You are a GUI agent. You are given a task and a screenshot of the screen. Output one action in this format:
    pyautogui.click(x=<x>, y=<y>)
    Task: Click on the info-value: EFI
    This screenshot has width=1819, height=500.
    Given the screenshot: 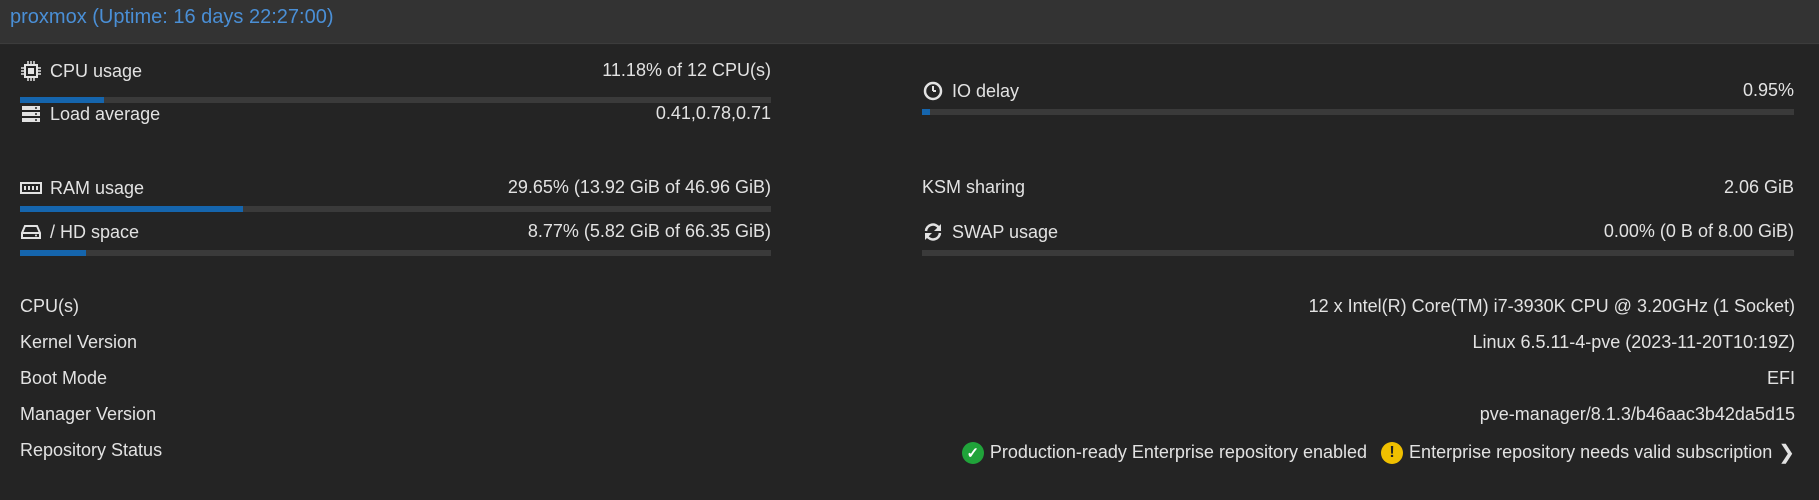 What is the action you would take?
    pyautogui.click(x=1780, y=378)
    